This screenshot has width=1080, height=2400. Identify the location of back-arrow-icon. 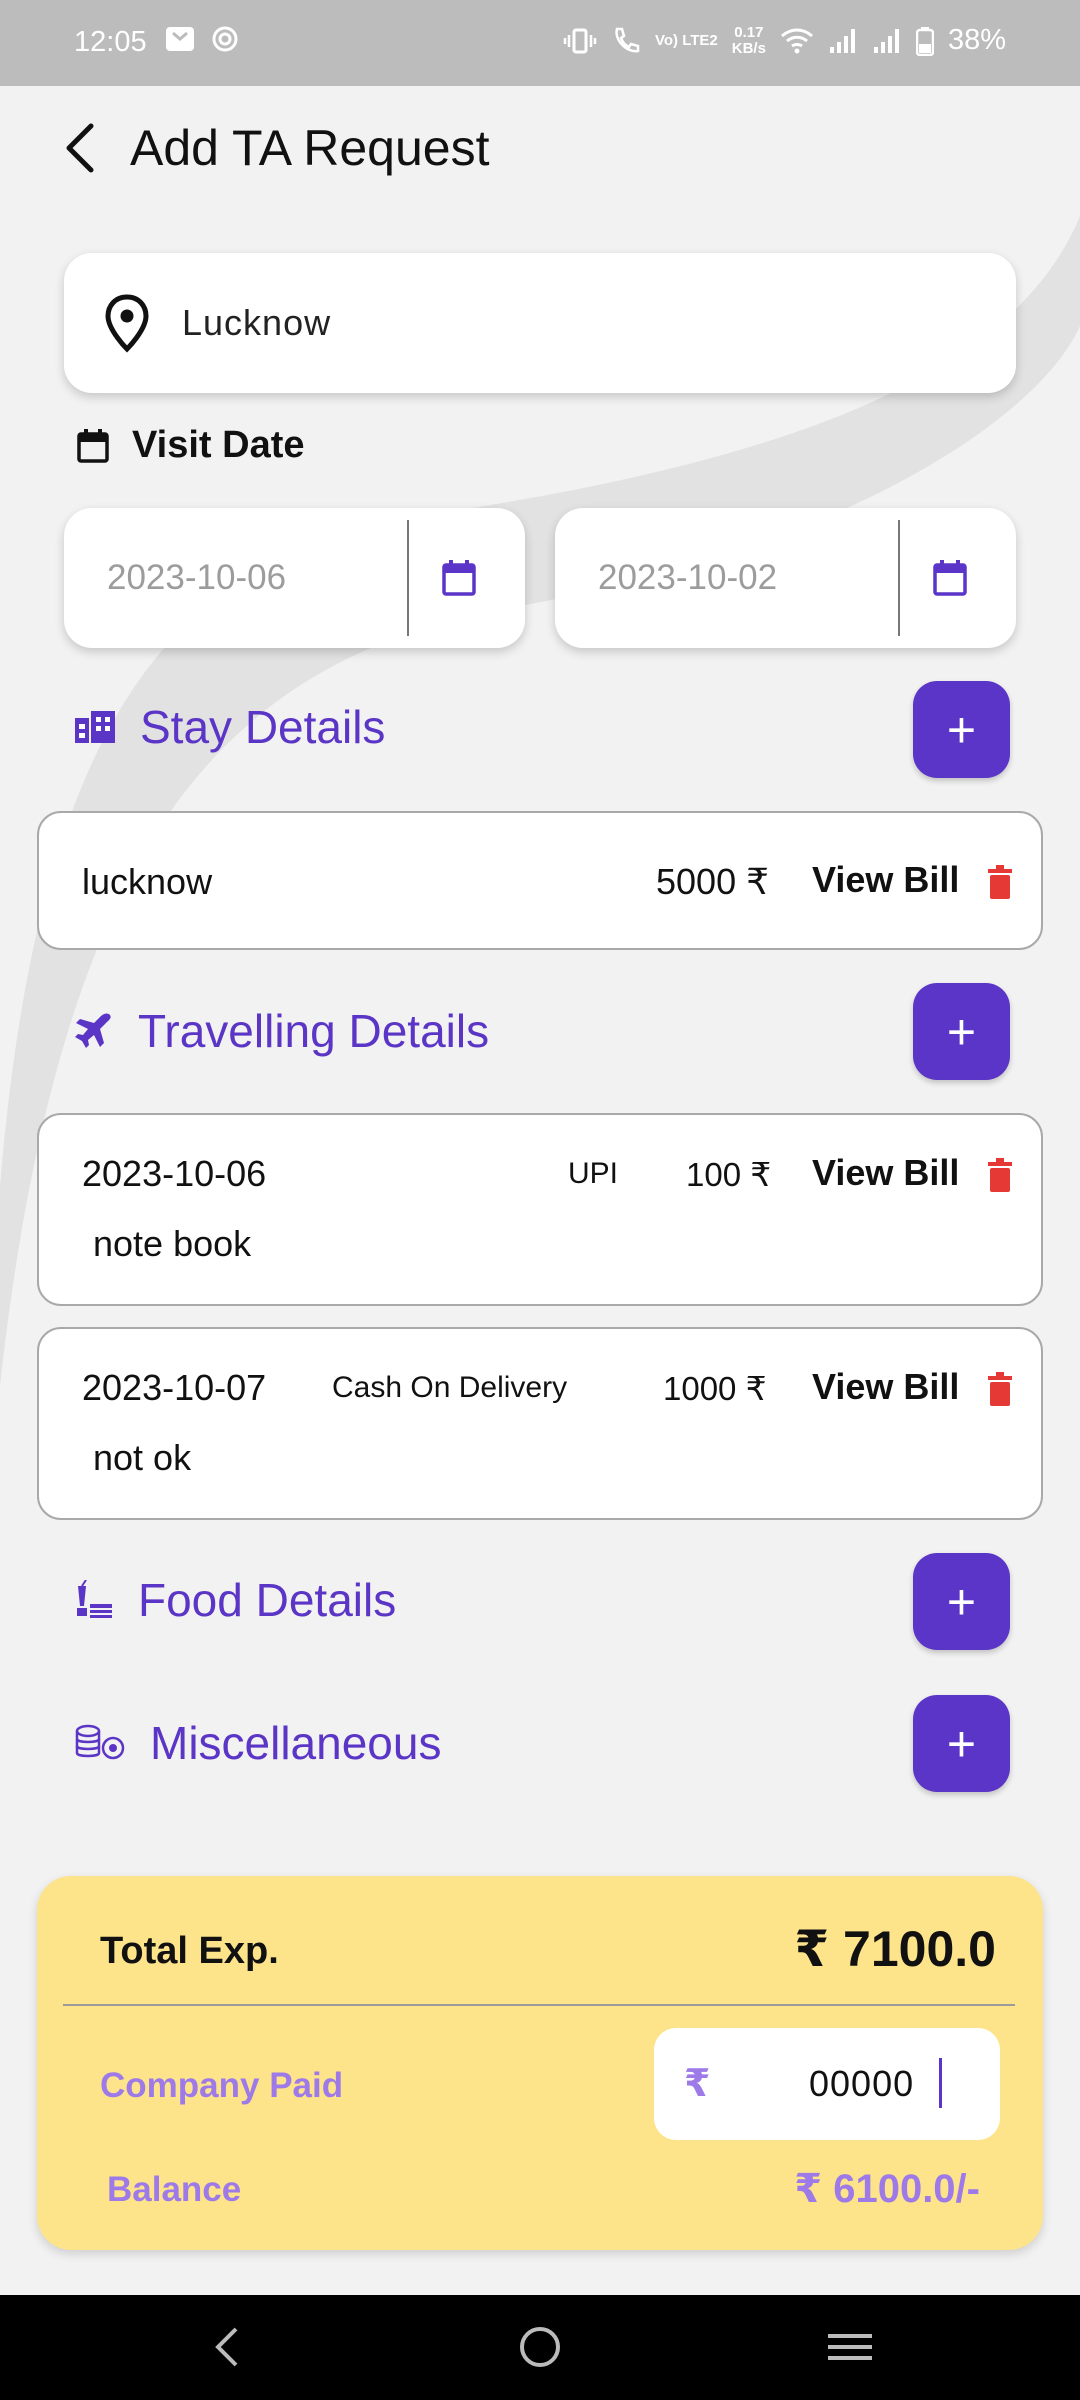
(80, 148).